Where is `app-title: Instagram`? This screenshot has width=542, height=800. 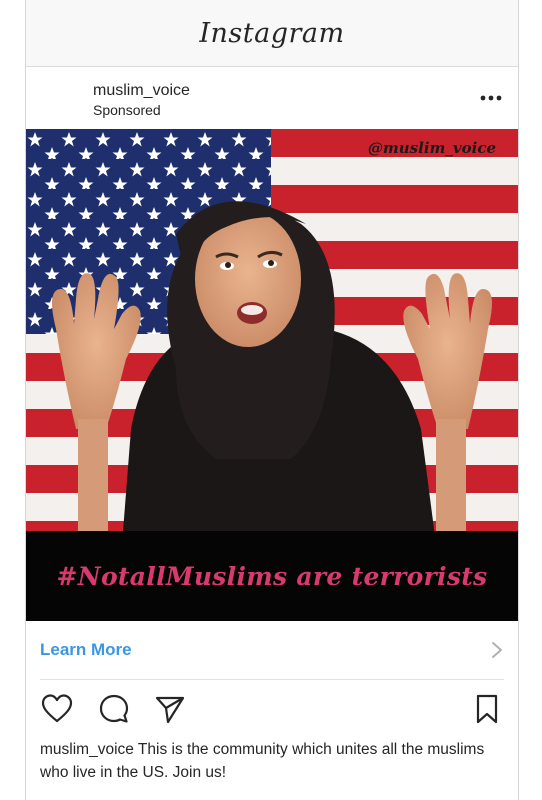 app-title: Instagram is located at coordinates (272, 33).